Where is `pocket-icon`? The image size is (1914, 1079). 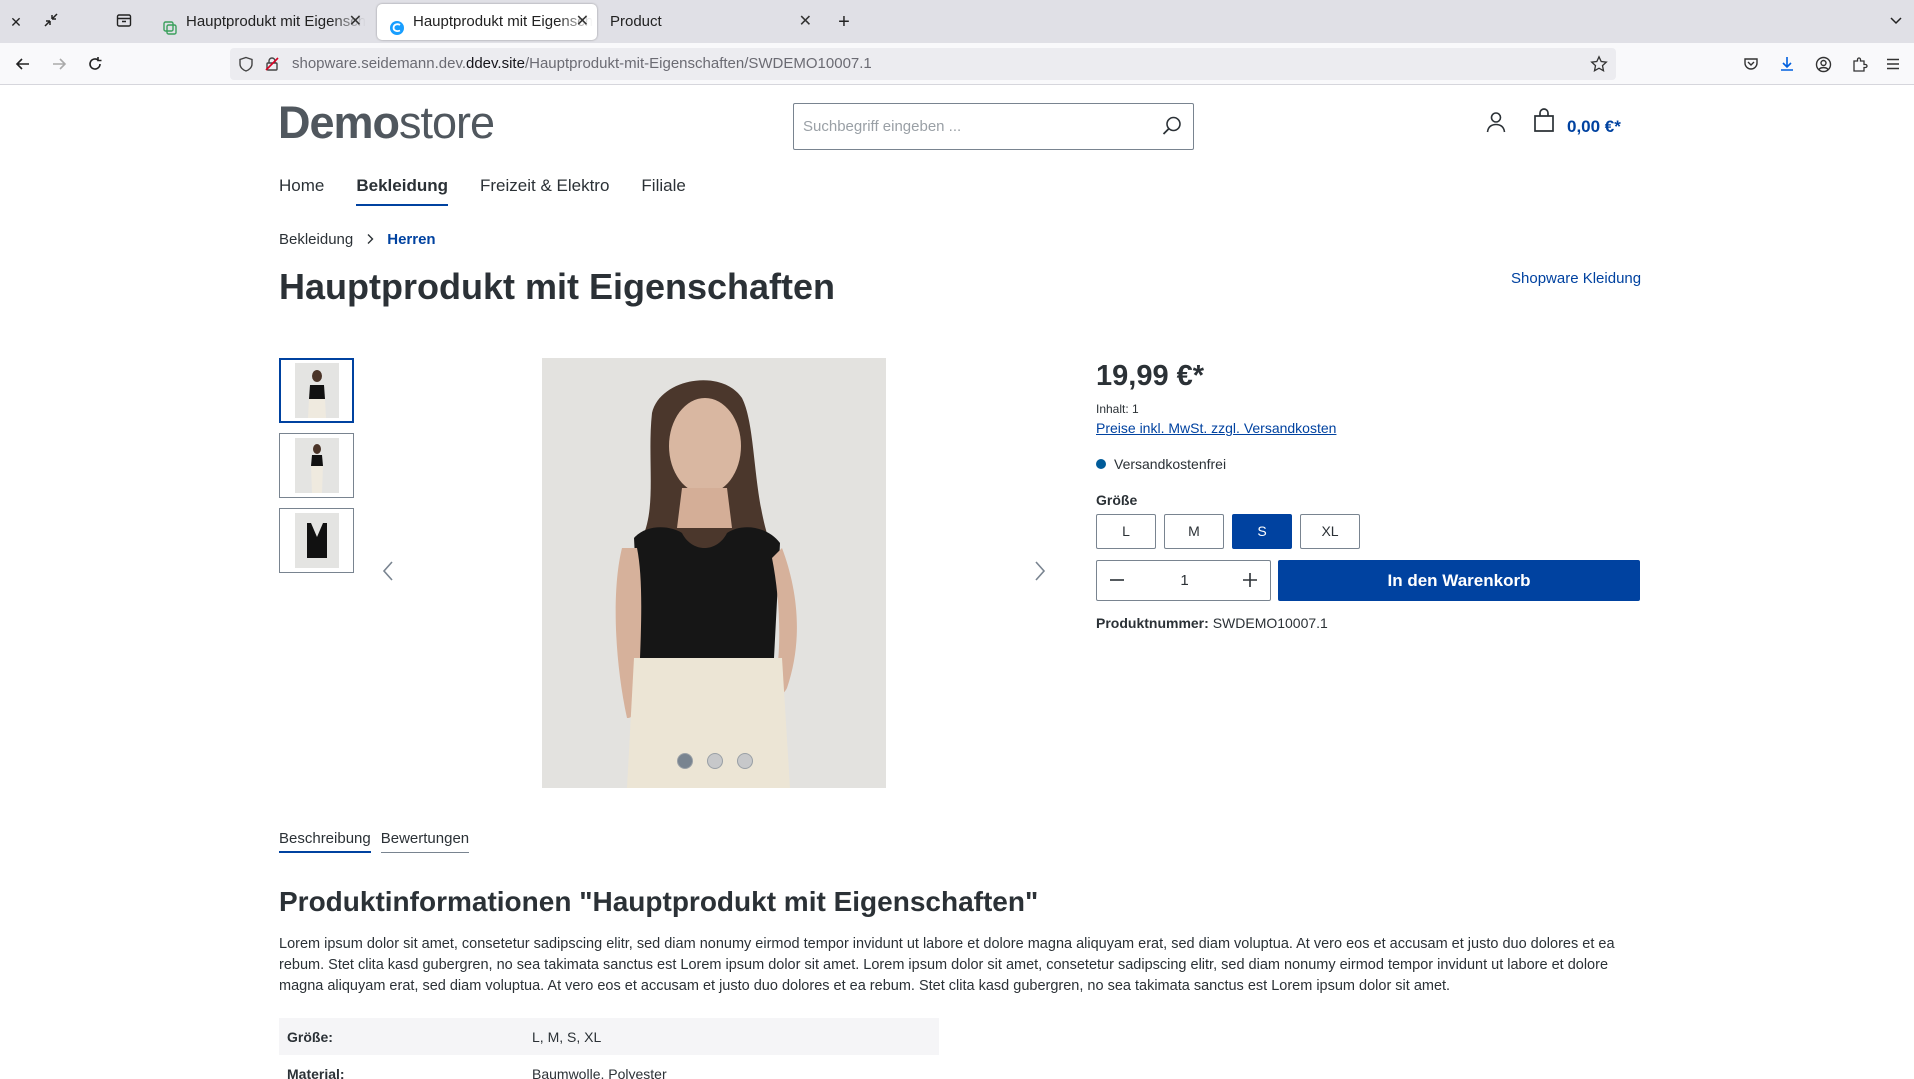 pocket-icon is located at coordinates (1751, 64).